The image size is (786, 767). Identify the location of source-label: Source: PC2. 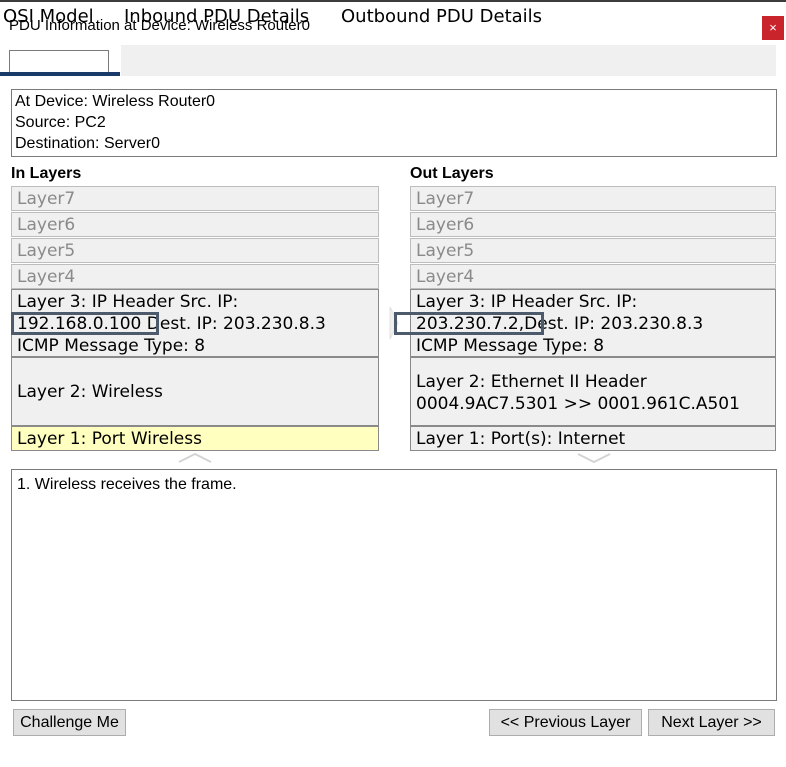
(60, 122).